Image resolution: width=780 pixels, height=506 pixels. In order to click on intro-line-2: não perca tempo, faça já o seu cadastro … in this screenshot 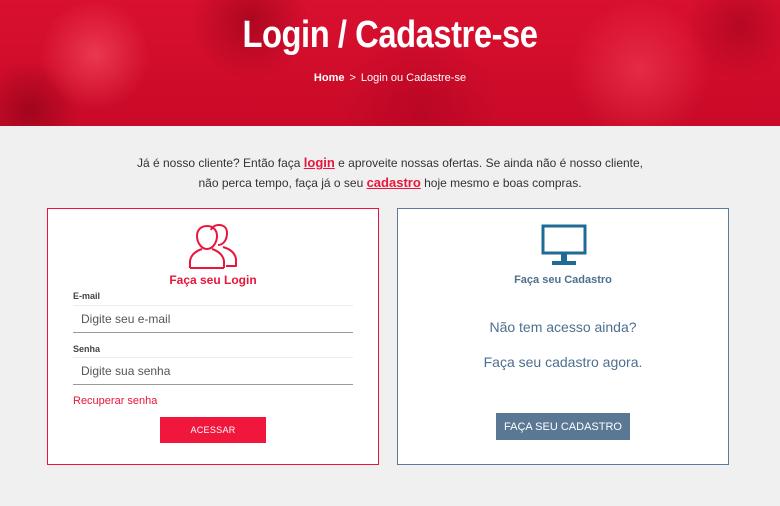, I will do `click(390, 183)`.